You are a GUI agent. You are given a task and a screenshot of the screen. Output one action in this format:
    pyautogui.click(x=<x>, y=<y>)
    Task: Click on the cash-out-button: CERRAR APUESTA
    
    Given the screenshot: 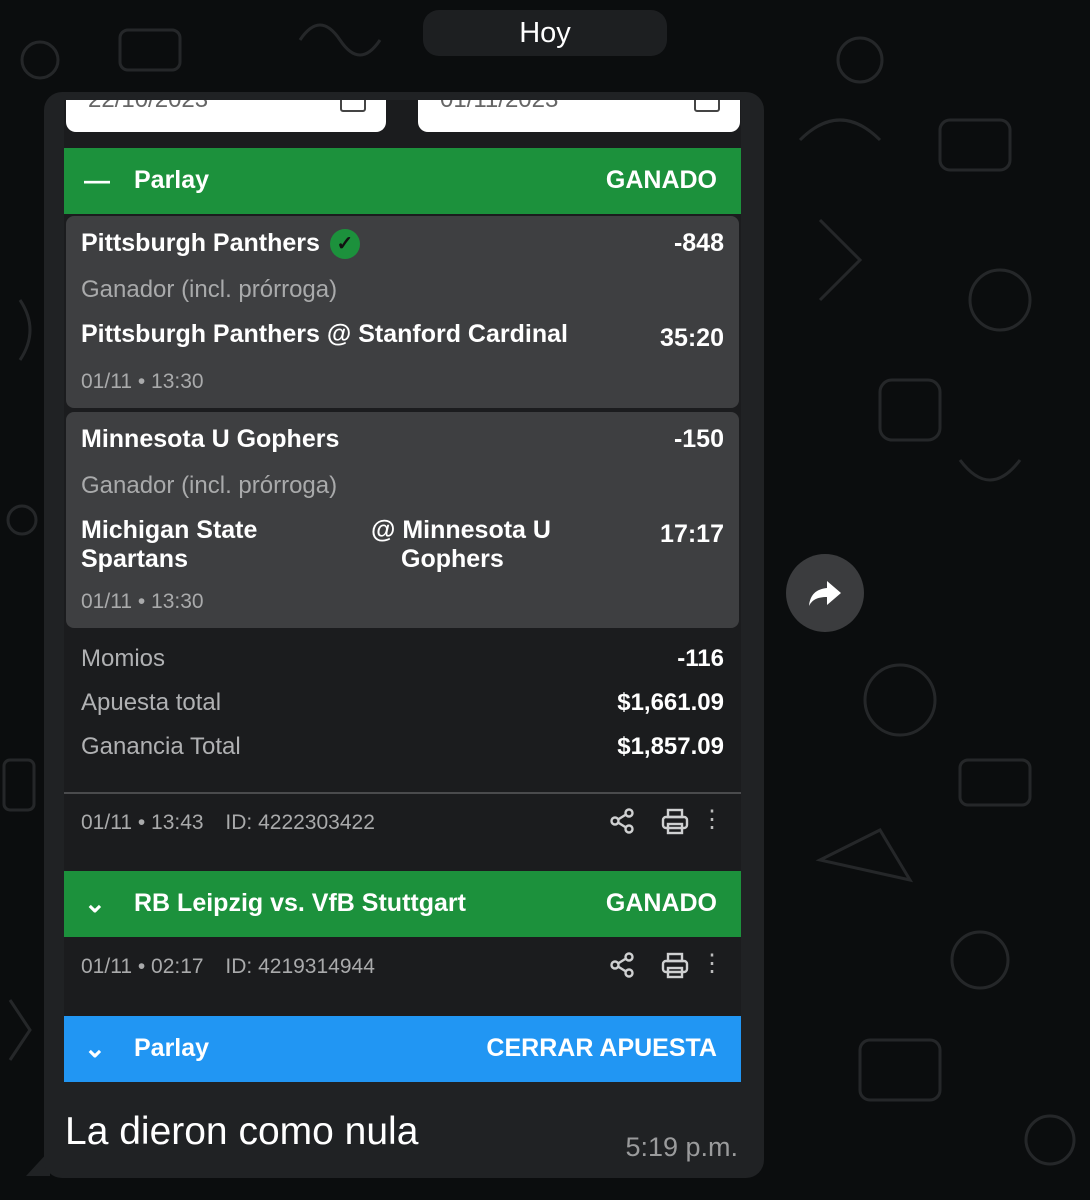 What is the action you would take?
    pyautogui.click(x=601, y=1048)
    